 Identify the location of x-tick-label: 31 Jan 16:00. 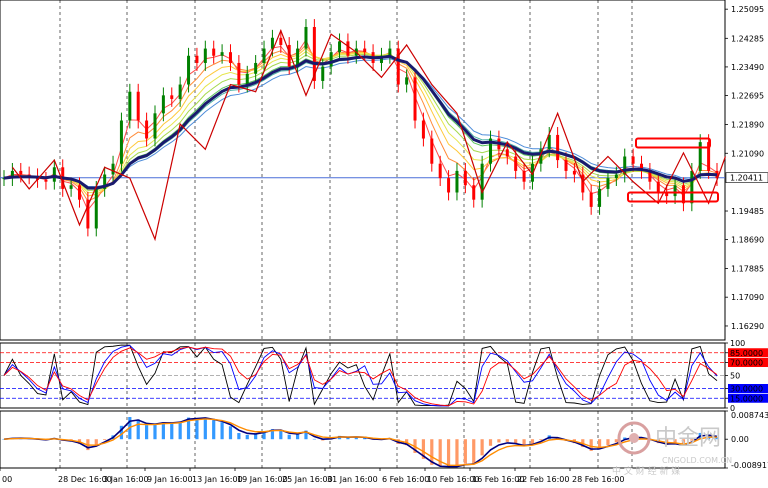
(352, 479).